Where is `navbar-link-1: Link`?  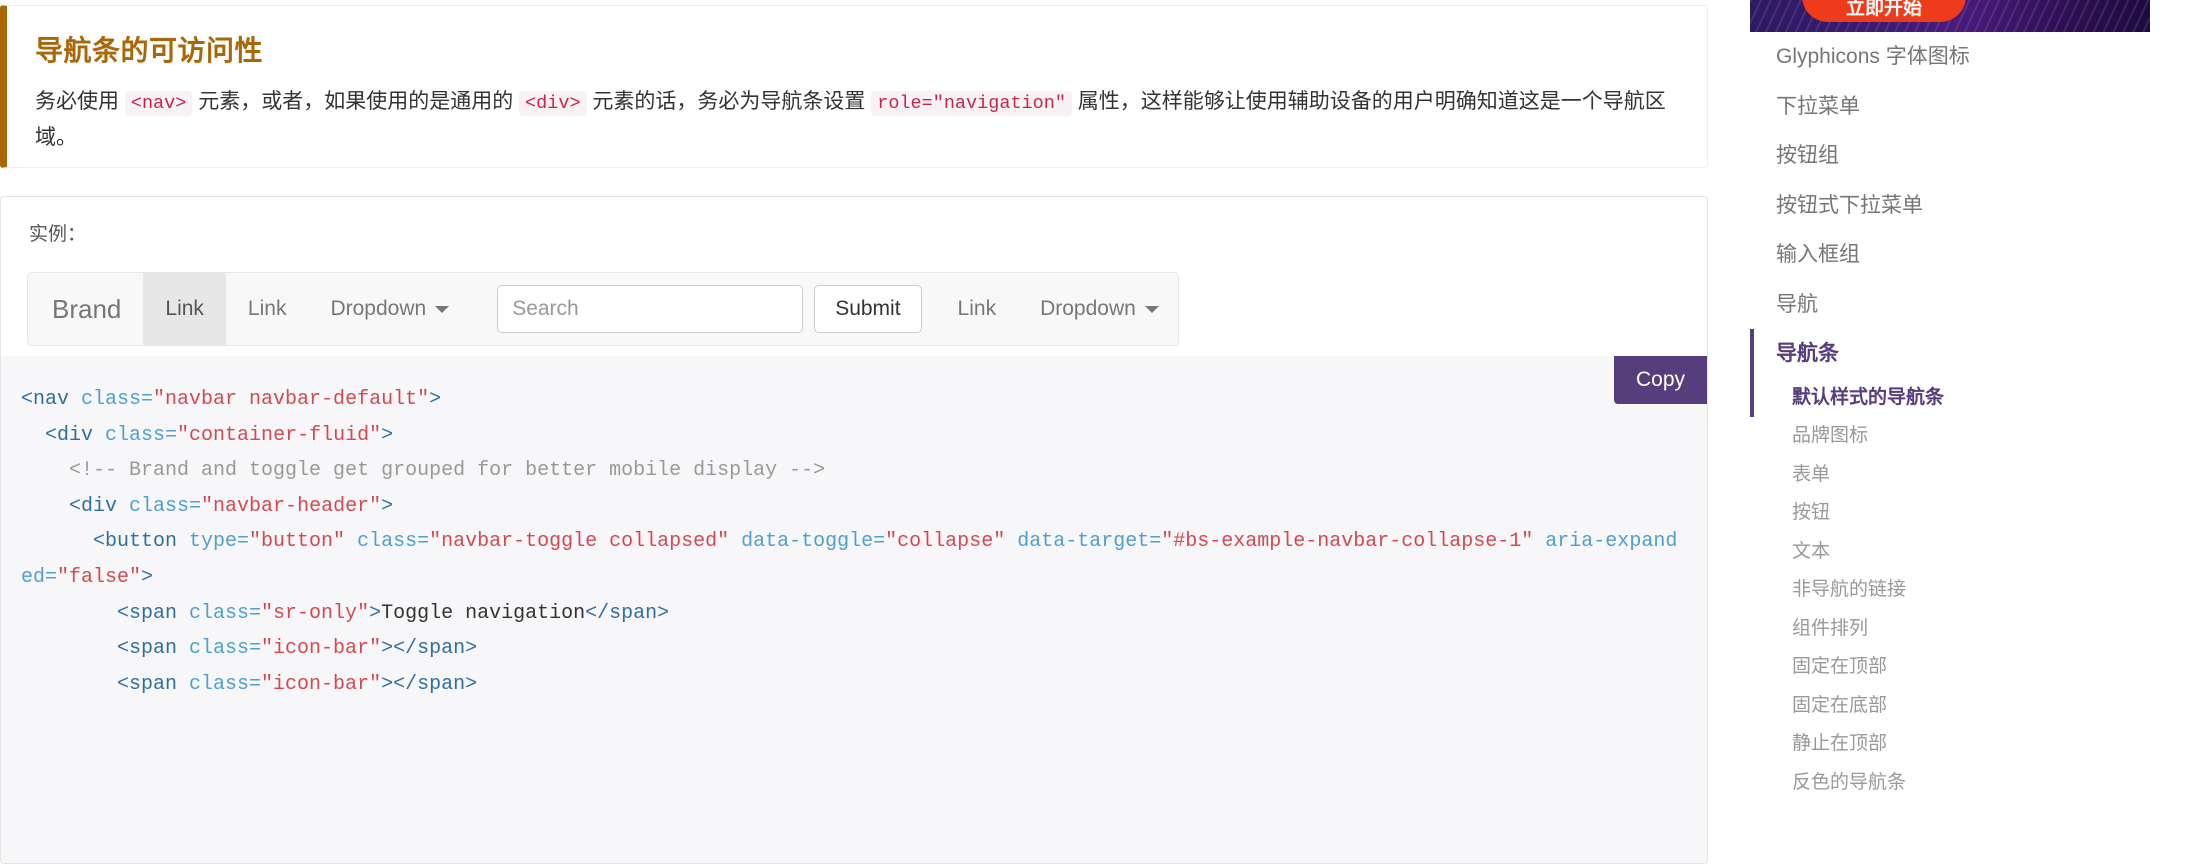 navbar-link-1: Link is located at coordinates (184, 309).